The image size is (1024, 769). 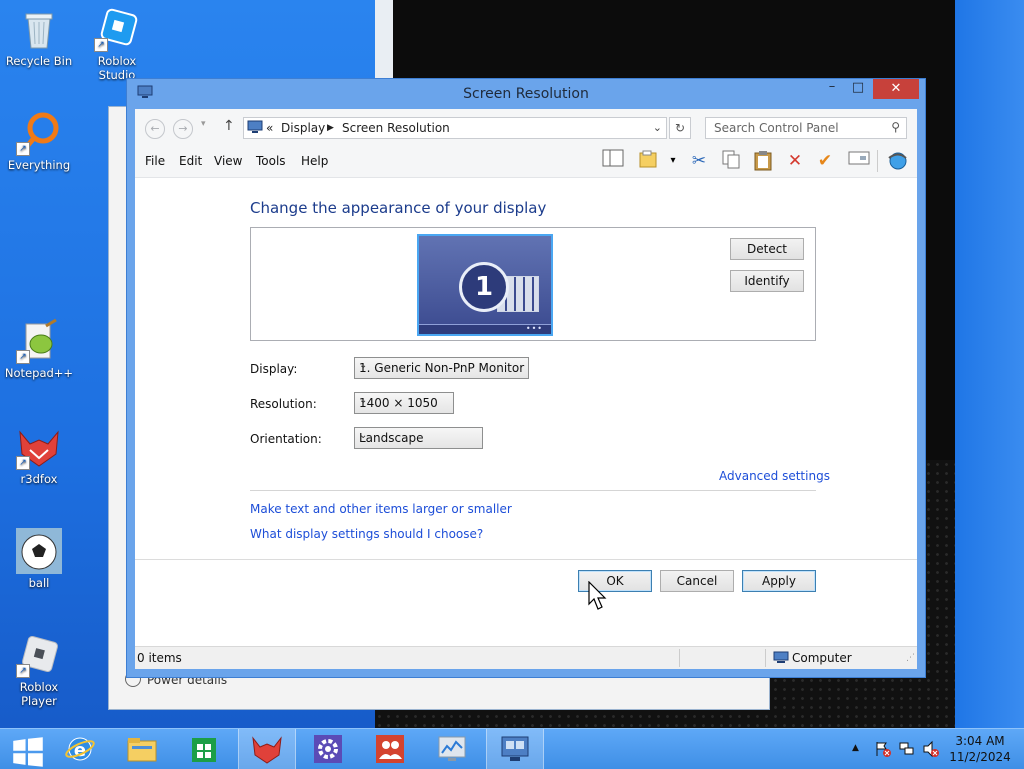 I want to click on search-input, so click(x=799, y=128).